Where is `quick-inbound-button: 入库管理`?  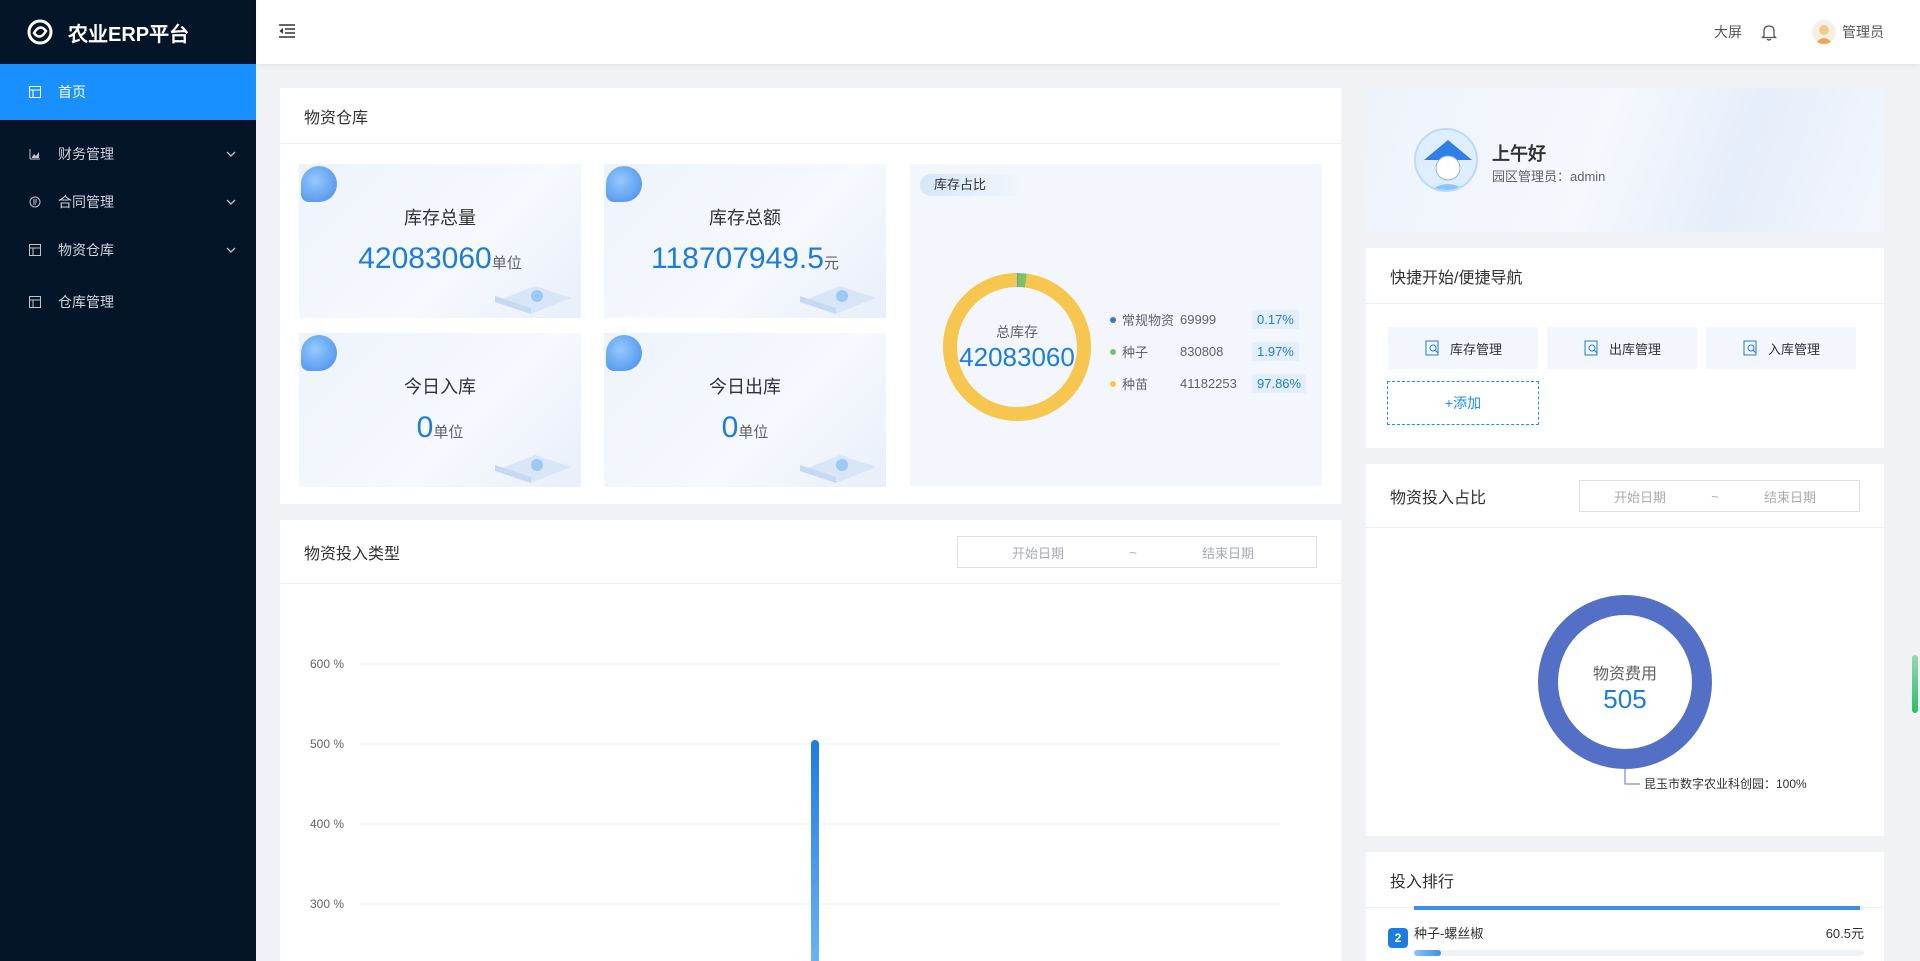
quick-inbound-button: 入库管理 is located at coordinates (1781, 348).